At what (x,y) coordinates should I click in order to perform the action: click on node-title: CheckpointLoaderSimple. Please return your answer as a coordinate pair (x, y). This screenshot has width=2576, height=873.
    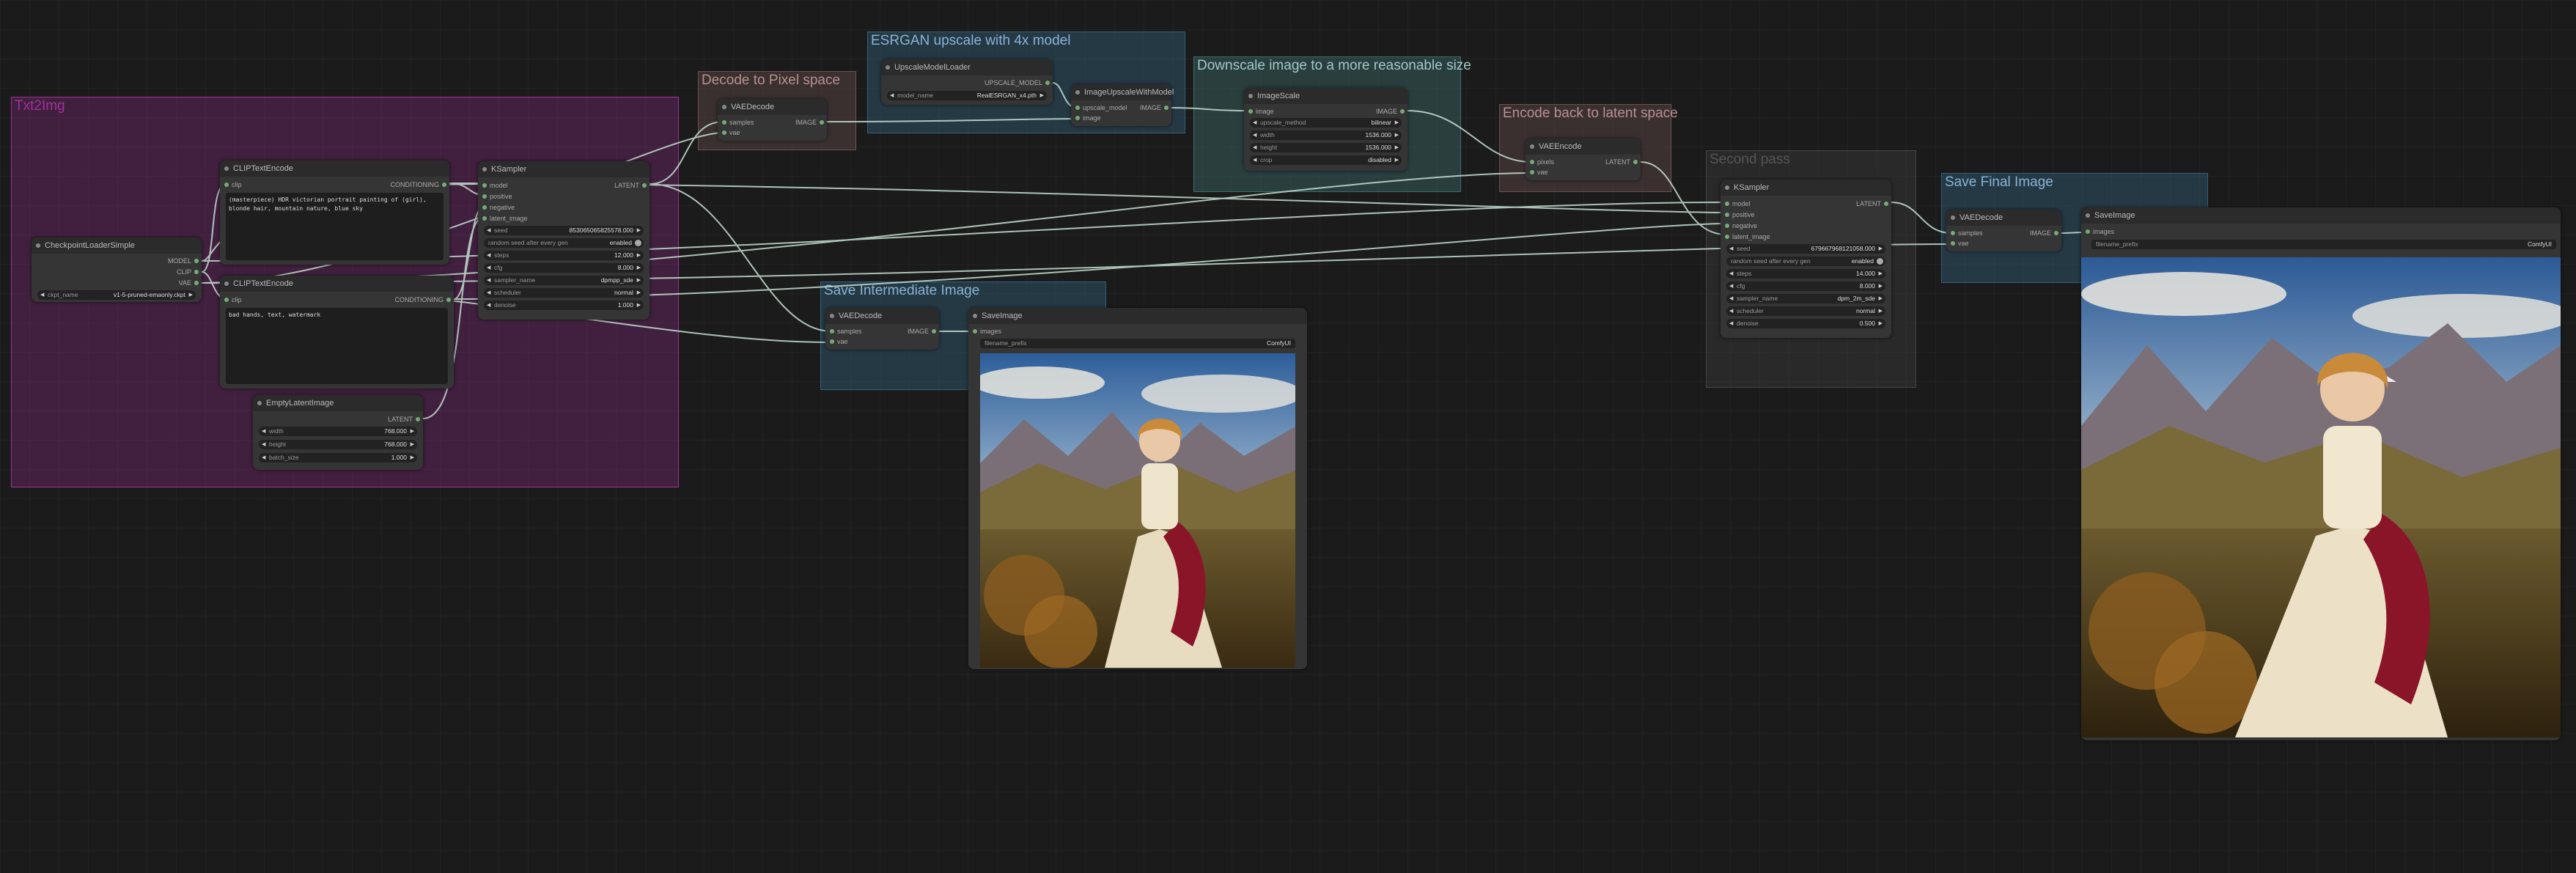
    Looking at the image, I should click on (117, 245).